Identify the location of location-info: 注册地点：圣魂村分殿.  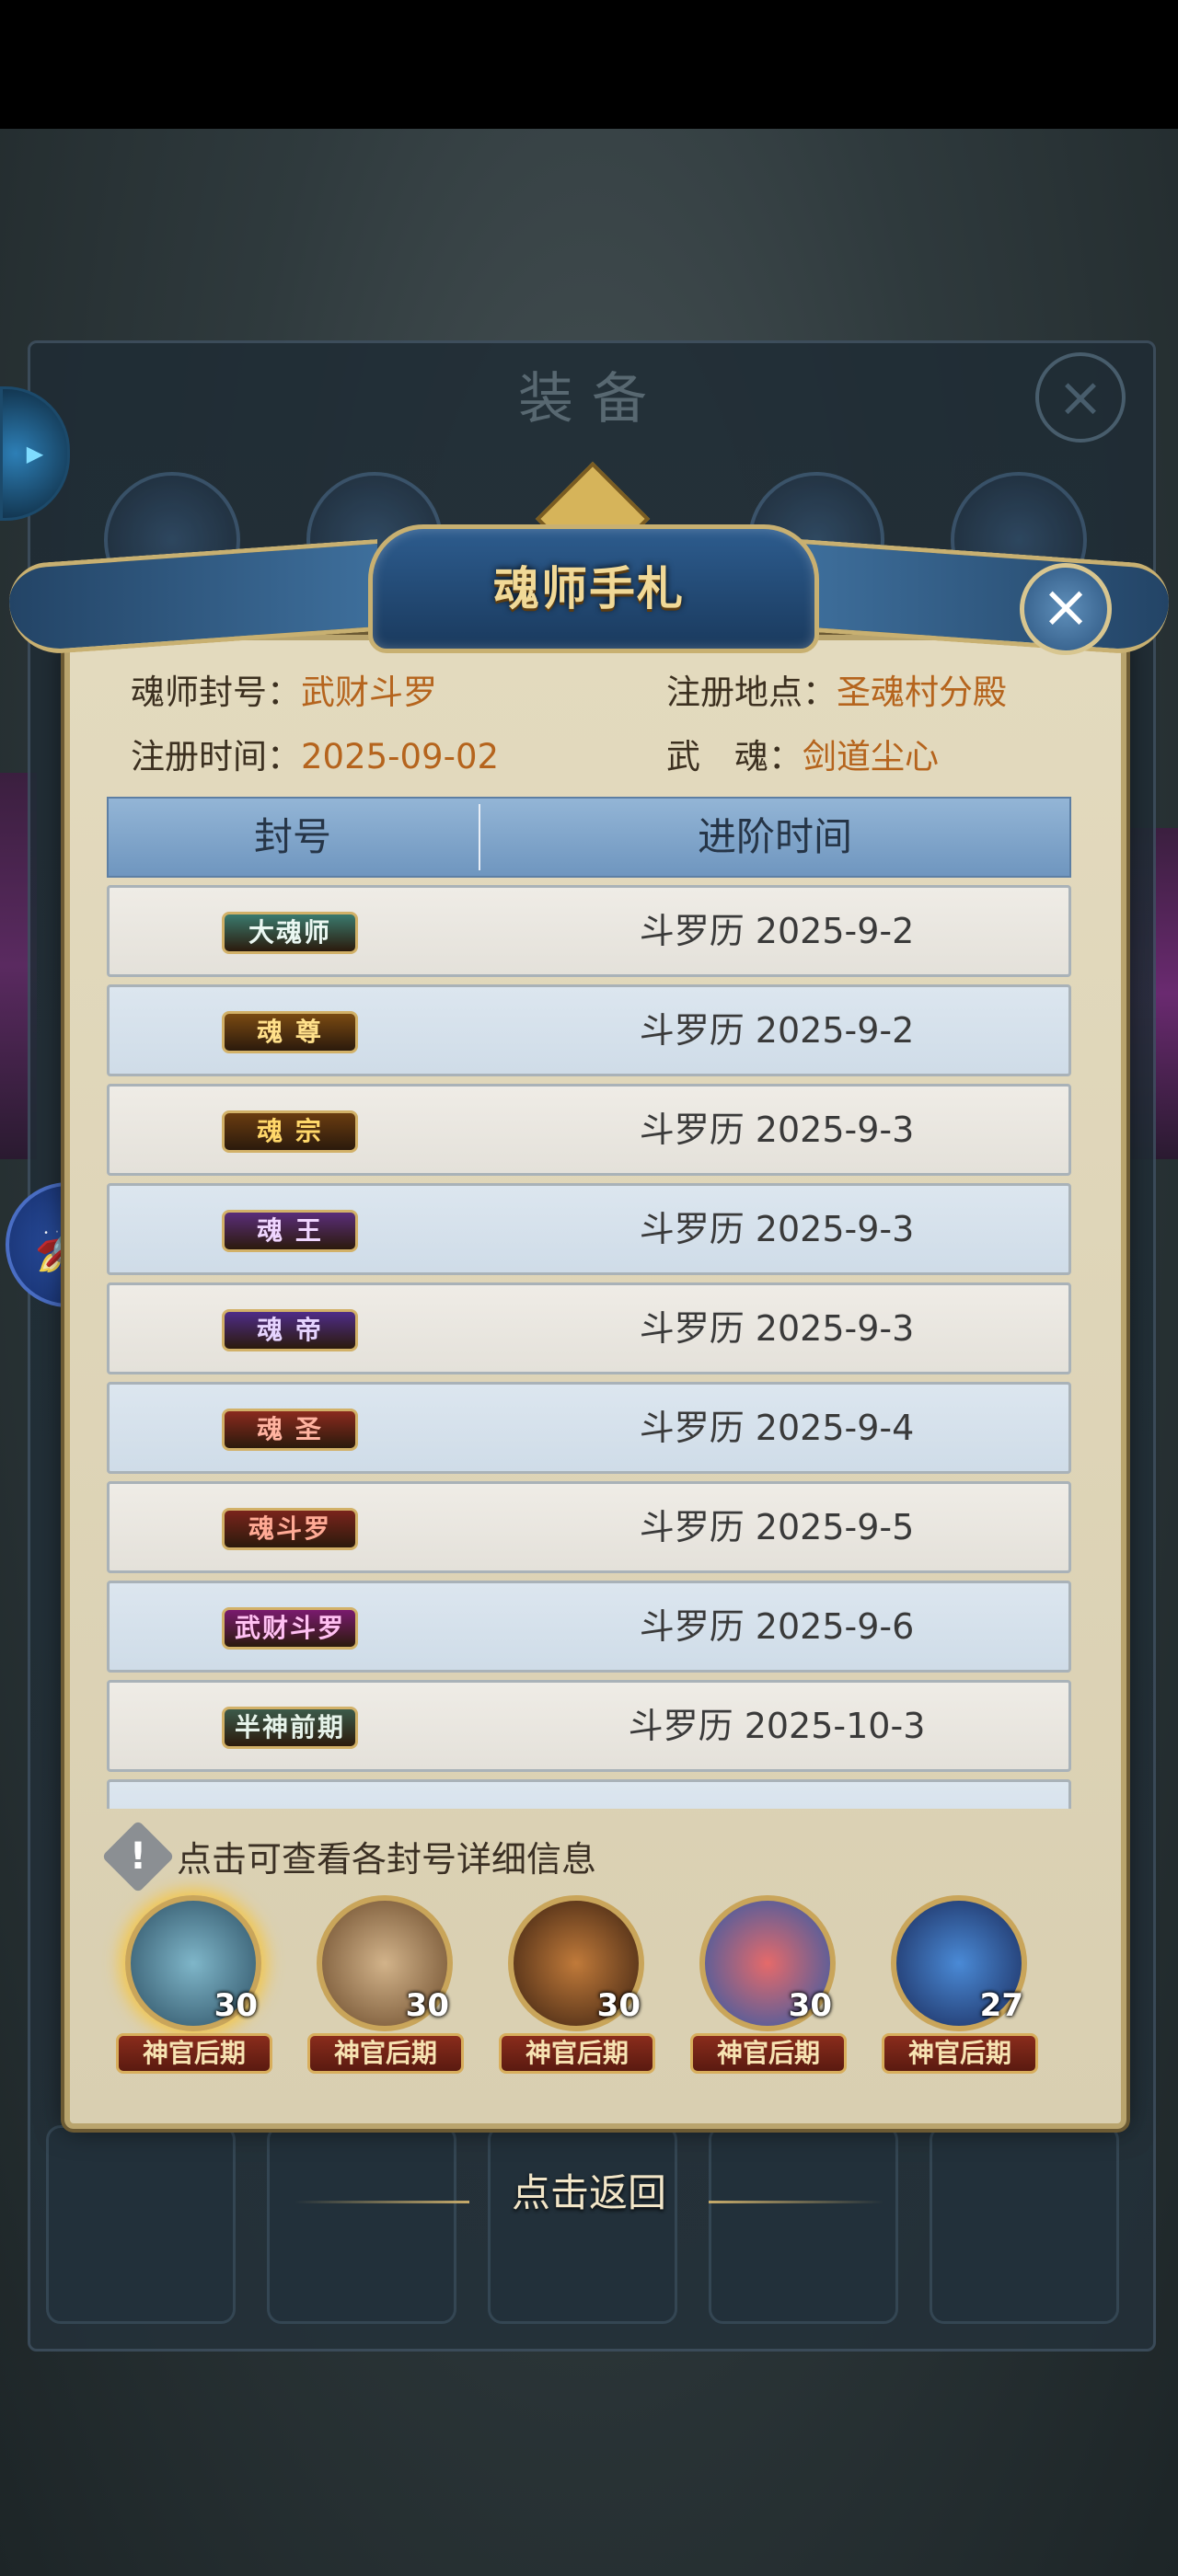
(836, 689).